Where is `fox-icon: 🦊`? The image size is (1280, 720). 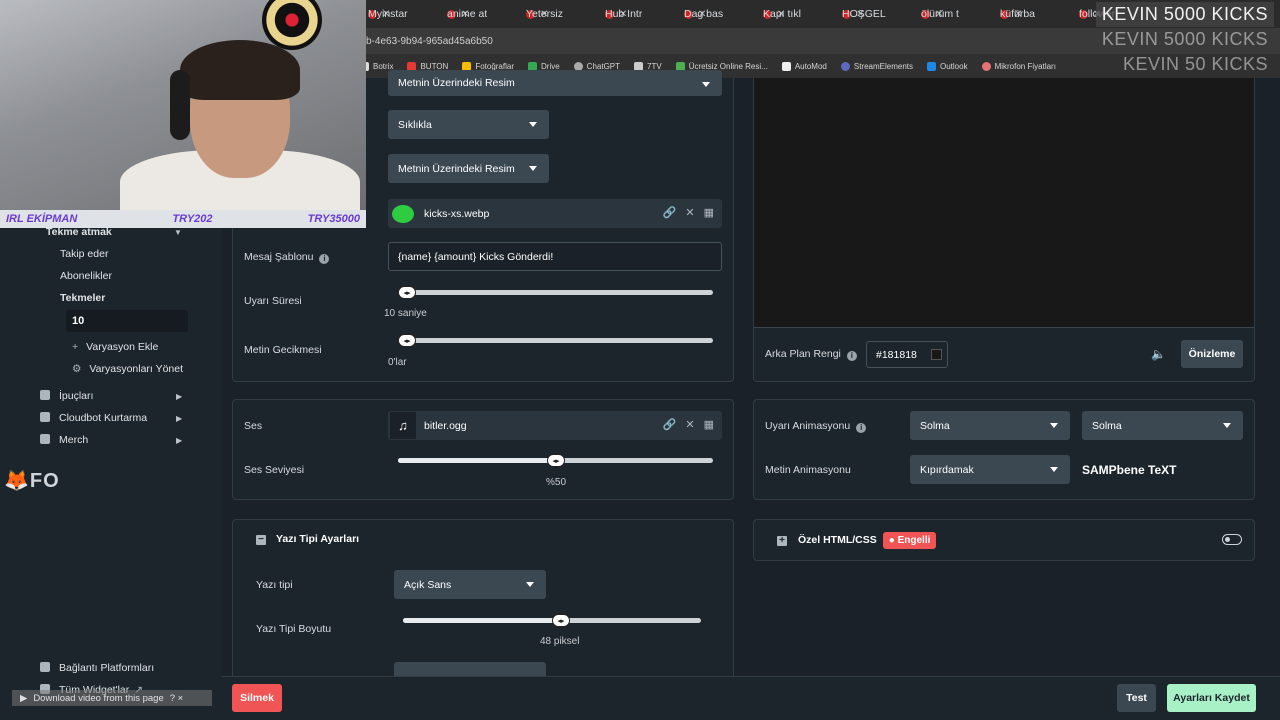
fox-icon: 🦊 is located at coordinates (17, 481).